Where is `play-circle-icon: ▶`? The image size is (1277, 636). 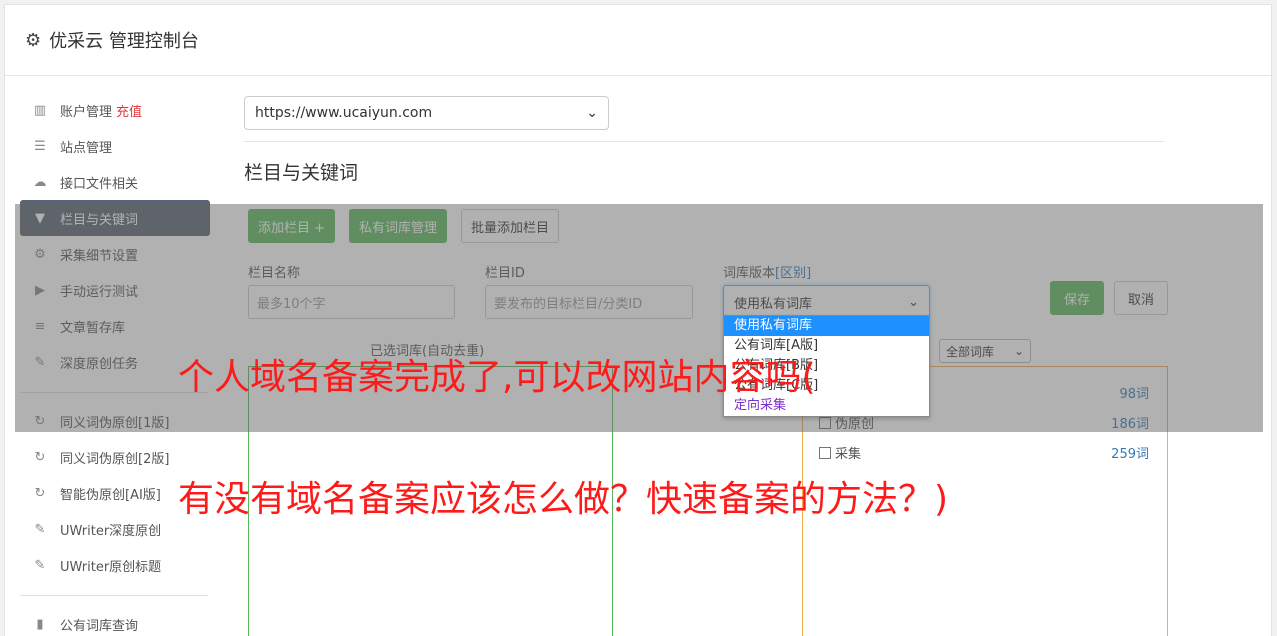 play-circle-icon: ▶ is located at coordinates (40, 290).